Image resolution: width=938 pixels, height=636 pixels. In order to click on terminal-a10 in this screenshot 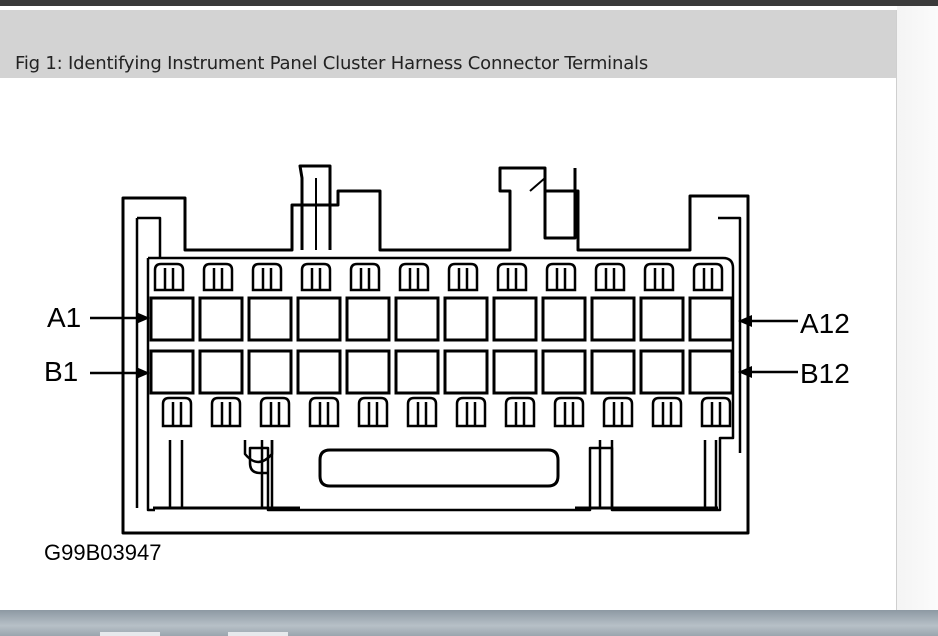, I will do `click(613, 319)`.